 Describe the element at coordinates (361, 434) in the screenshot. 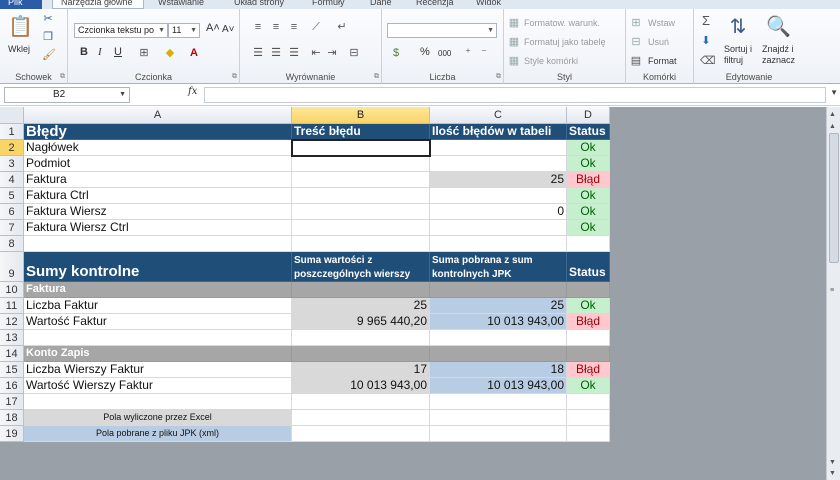

I see `cell-b19` at that location.